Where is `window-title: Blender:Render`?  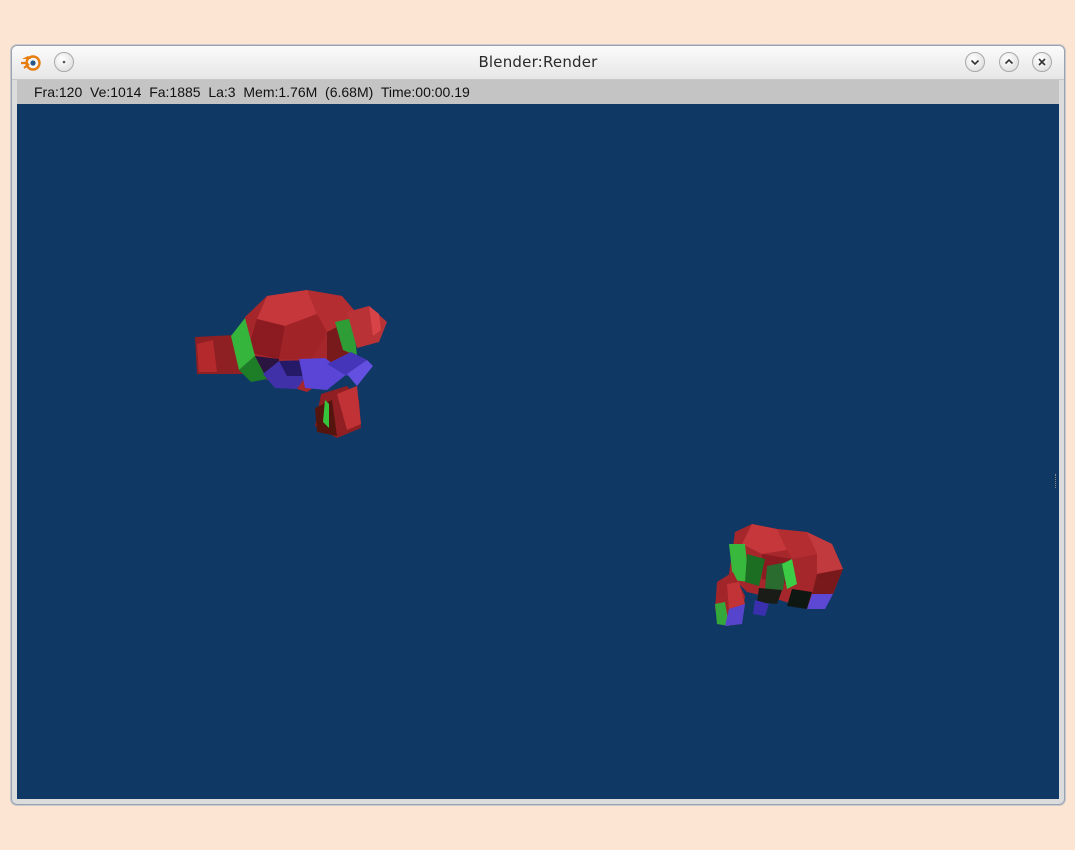 window-title: Blender:Render is located at coordinates (538, 62).